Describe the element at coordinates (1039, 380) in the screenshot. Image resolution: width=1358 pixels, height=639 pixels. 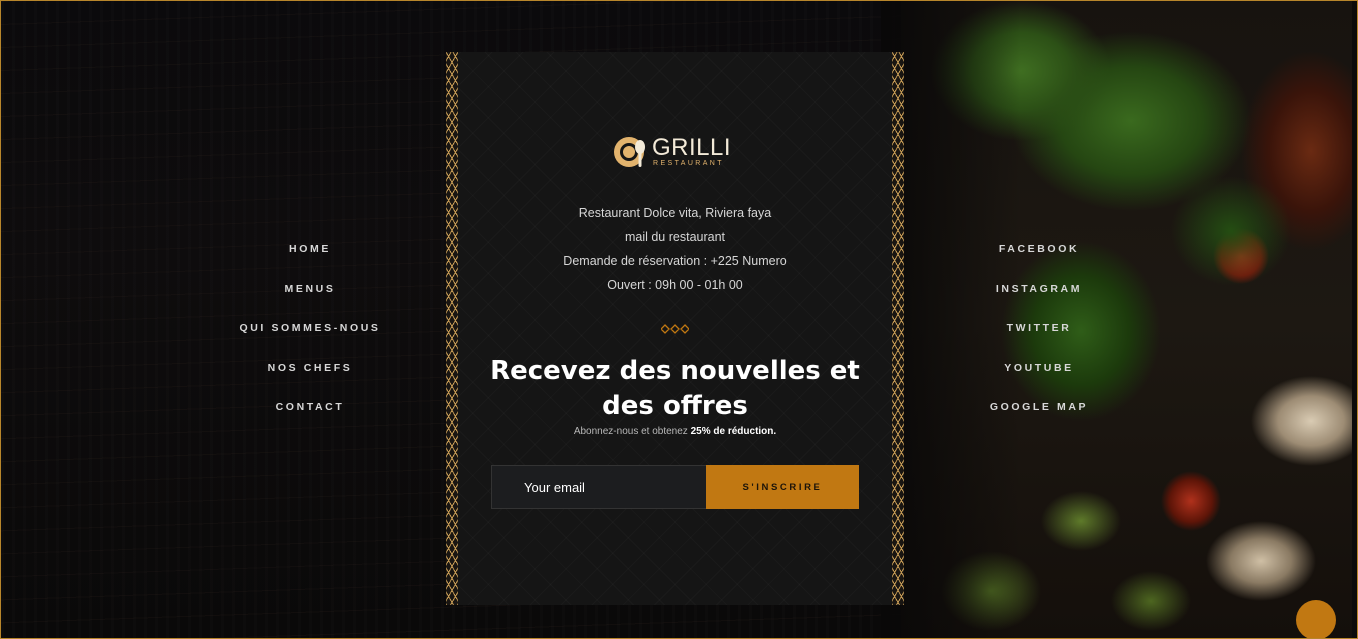
I see `social-link-youtube: YOUTUBE` at that location.